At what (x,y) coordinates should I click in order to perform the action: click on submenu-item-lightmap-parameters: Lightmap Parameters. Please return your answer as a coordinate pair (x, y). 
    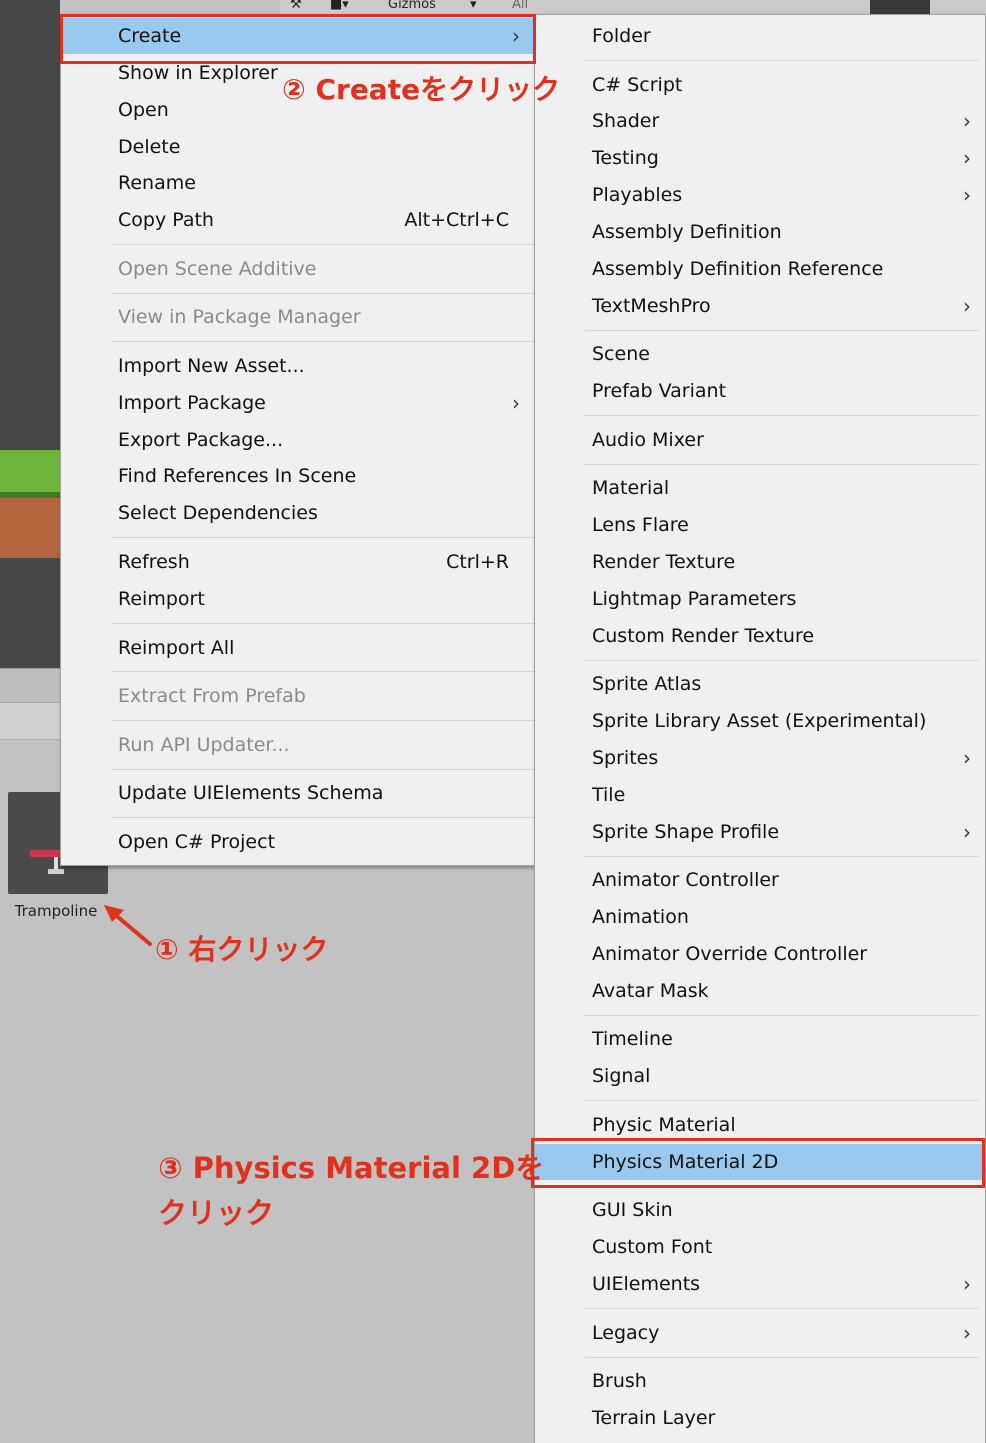
    Looking at the image, I should click on (760, 599).